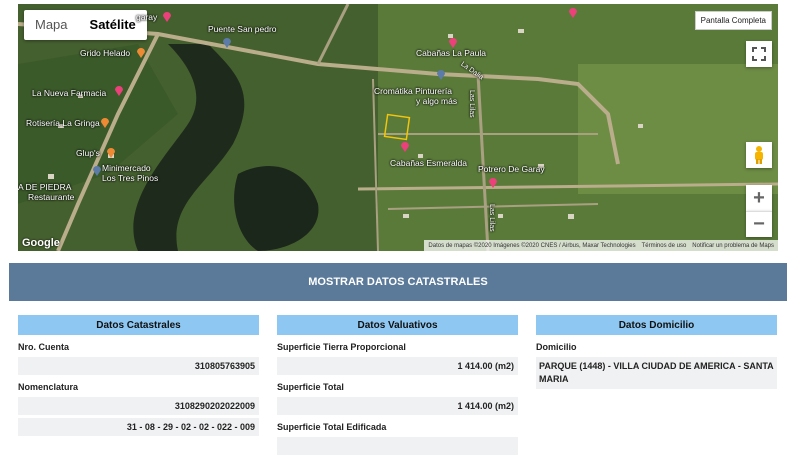  What do you see at coordinates (451, 53) in the screenshot?
I see `map-label-cabanas-paula: Cabañas La Paula` at bounding box center [451, 53].